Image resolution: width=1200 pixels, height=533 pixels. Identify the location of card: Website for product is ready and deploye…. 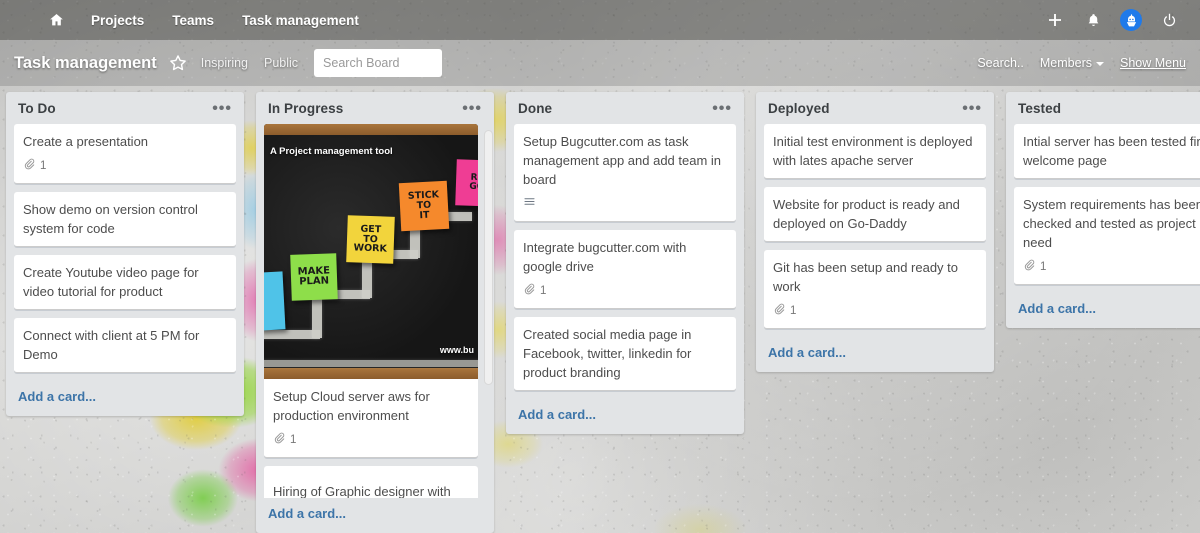
(875, 214).